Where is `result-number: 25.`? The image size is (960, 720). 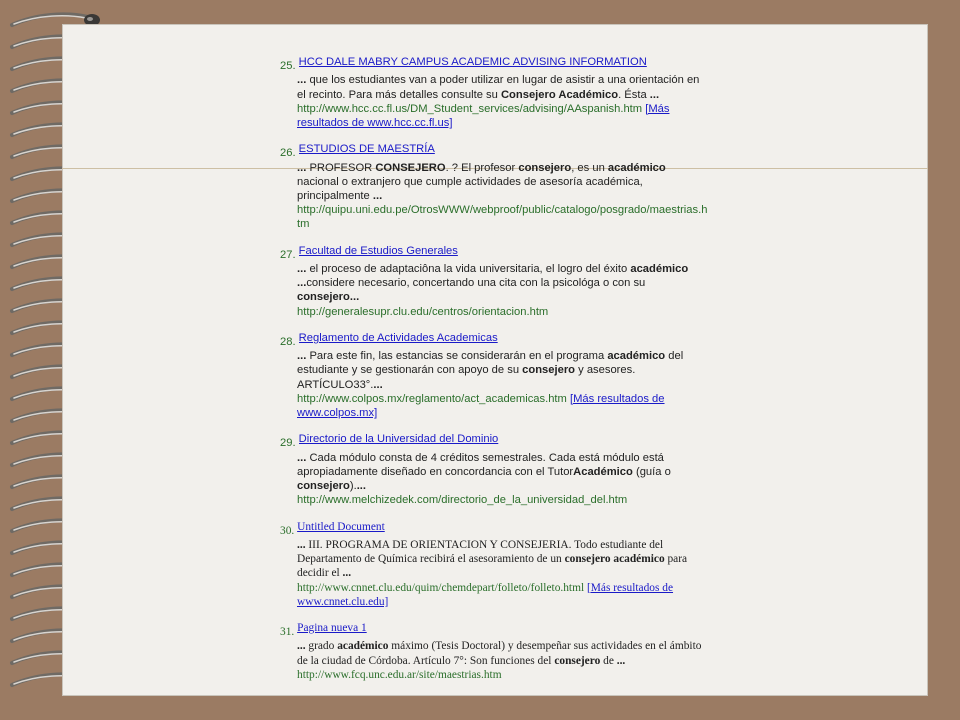
result-number: 25. is located at coordinates (288, 66).